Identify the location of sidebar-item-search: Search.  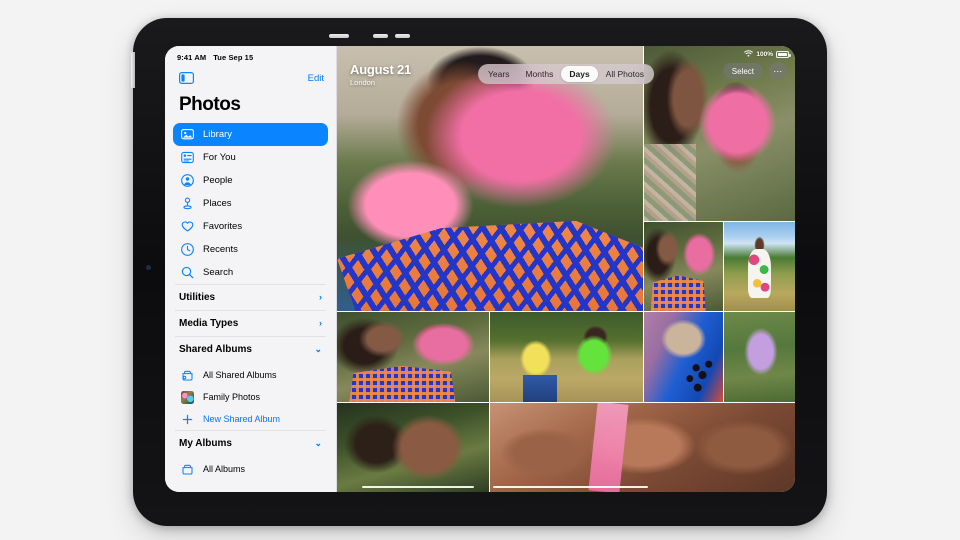
(250, 272).